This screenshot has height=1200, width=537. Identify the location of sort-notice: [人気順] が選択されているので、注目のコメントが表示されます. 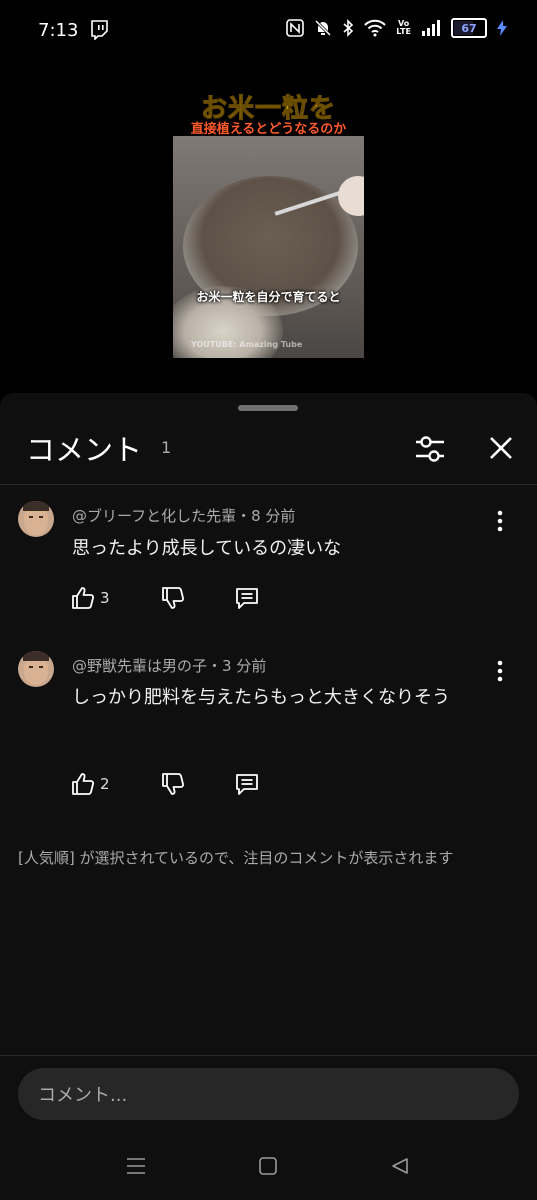
(236, 858).